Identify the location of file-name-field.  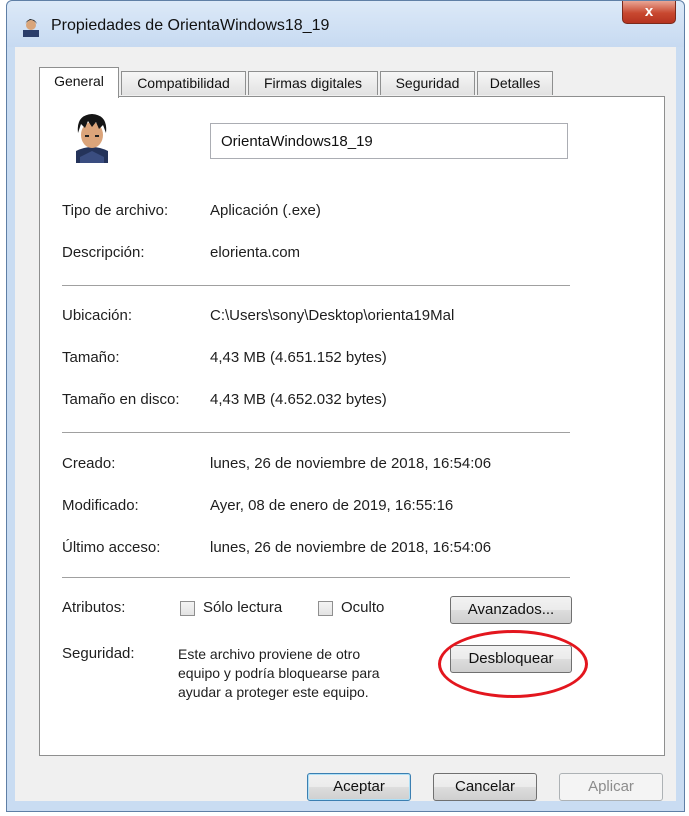
(389, 141).